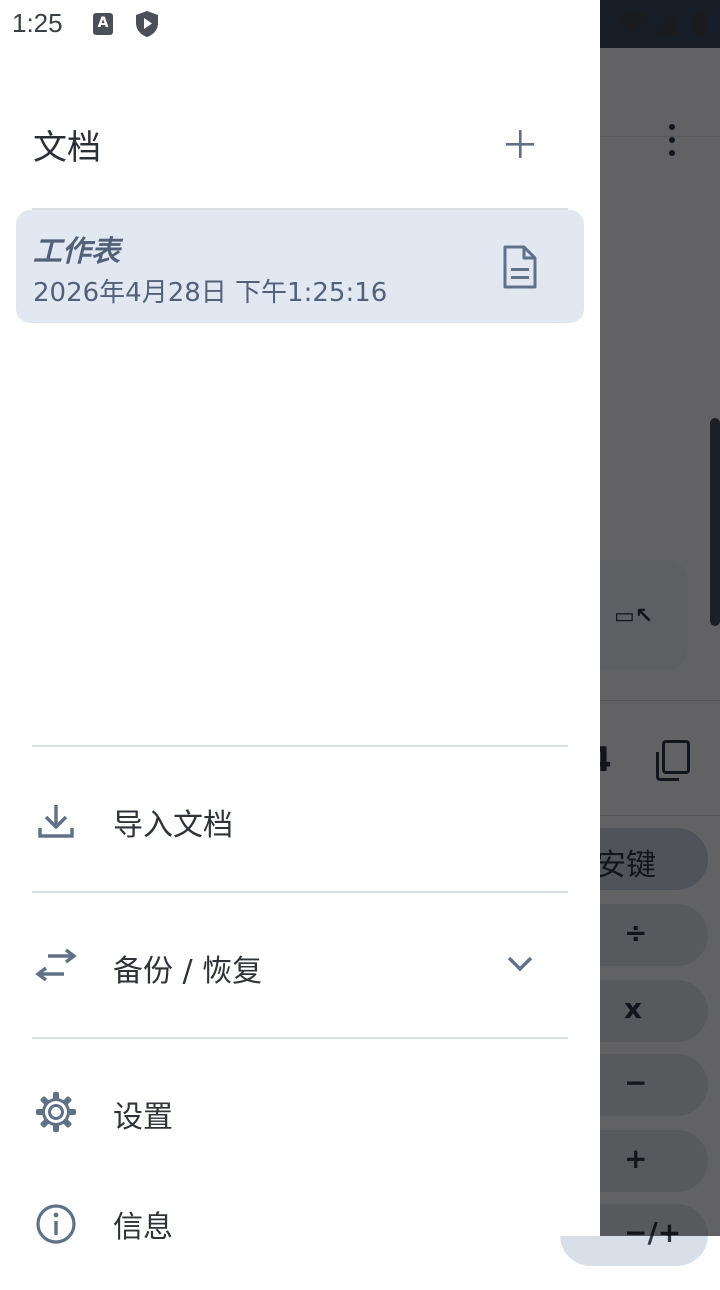 The width and height of the screenshot is (720, 1290). What do you see at coordinates (77, 251) in the screenshot?
I see `document-name: 工作表` at bounding box center [77, 251].